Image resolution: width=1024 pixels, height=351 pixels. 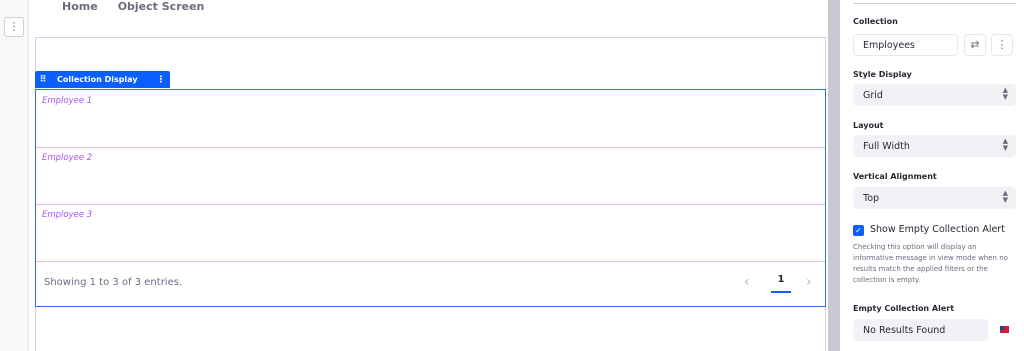 What do you see at coordinates (14, 175) in the screenshot?
I see `left-rail: ⋮` at bounding box center [14, 175].